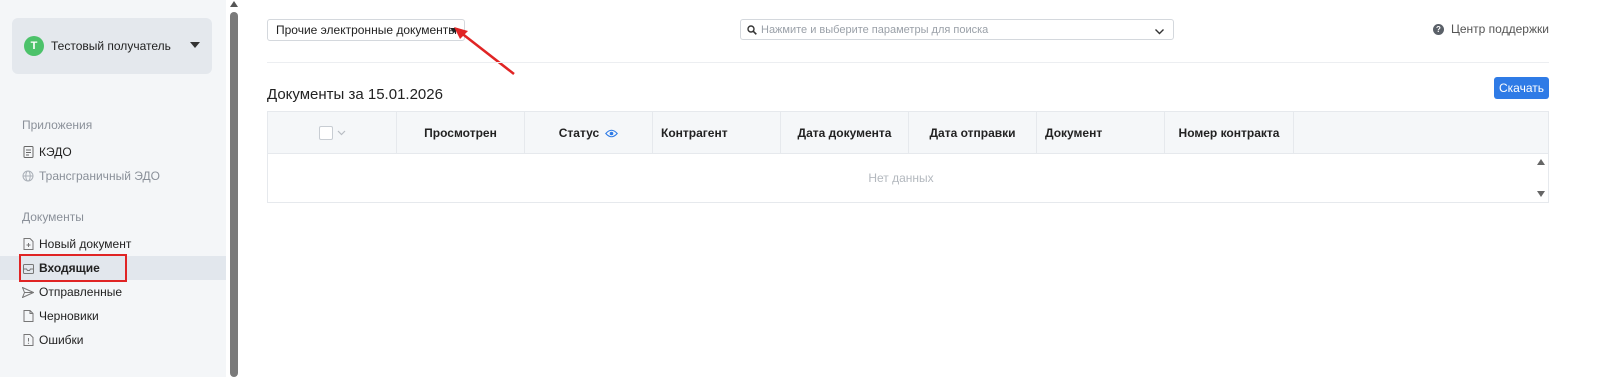 This screenshot has width=1600, height=377. What do you see at coordinates (28, 152) in the screenshot?
I see `document-icon` at bounding box center [28, 152].